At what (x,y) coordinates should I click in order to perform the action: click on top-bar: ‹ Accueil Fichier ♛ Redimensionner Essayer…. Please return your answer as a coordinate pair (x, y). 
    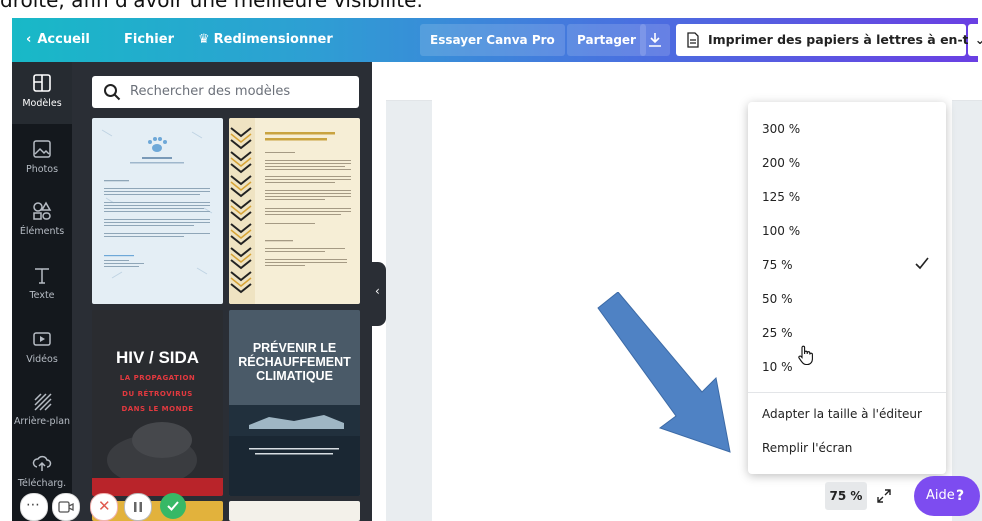
    Looking at the image, I should click on (497, 40).